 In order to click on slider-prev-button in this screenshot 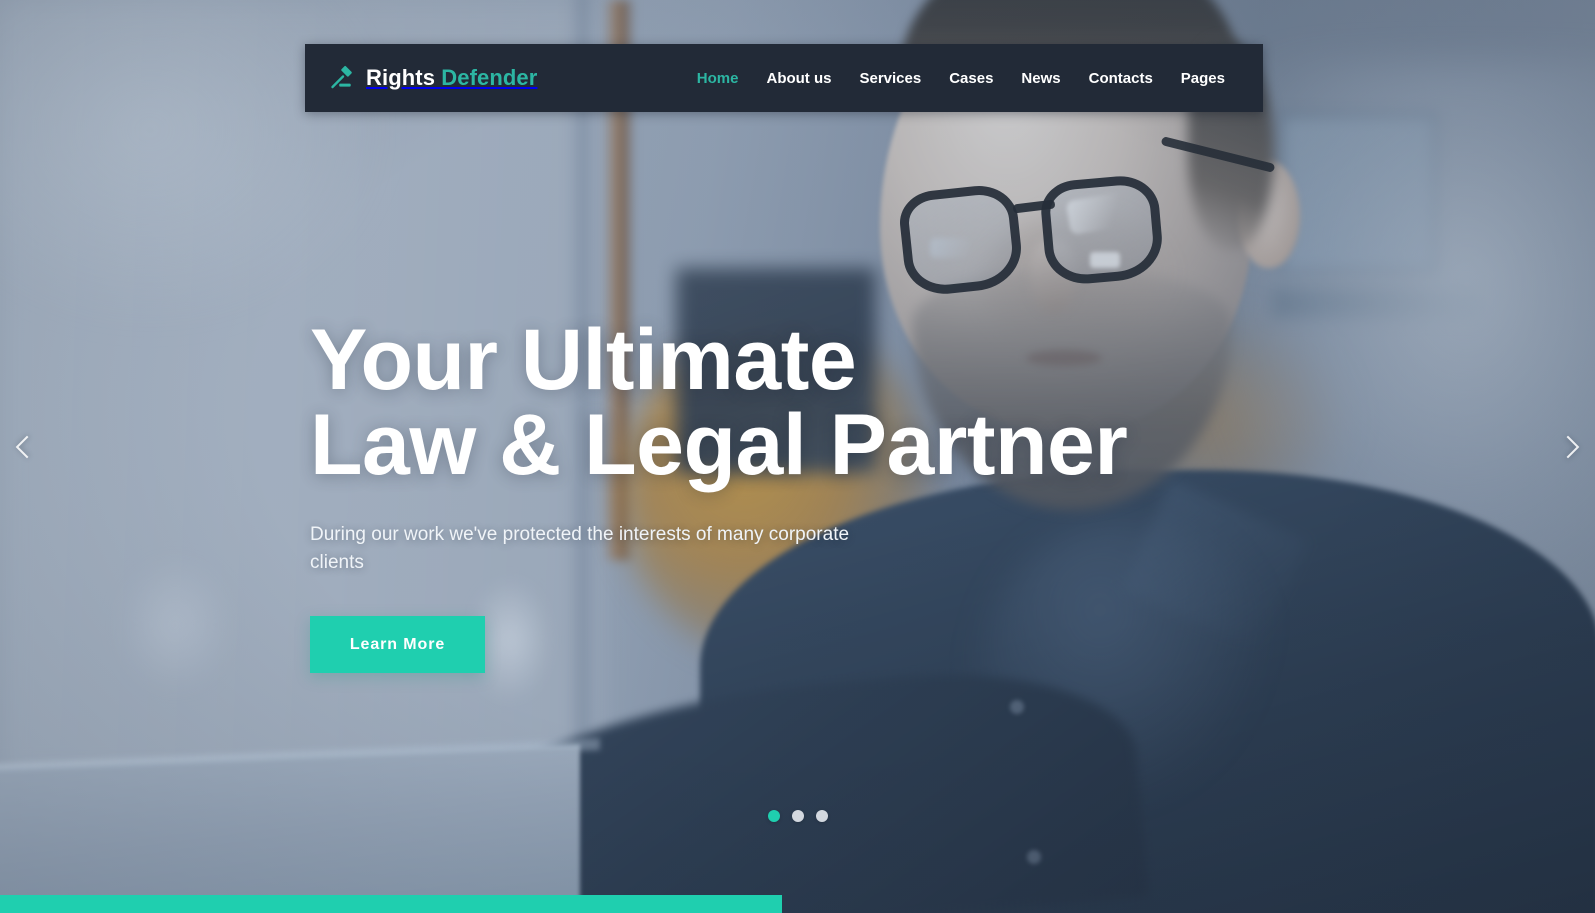, I will do `click(27, 447)`.